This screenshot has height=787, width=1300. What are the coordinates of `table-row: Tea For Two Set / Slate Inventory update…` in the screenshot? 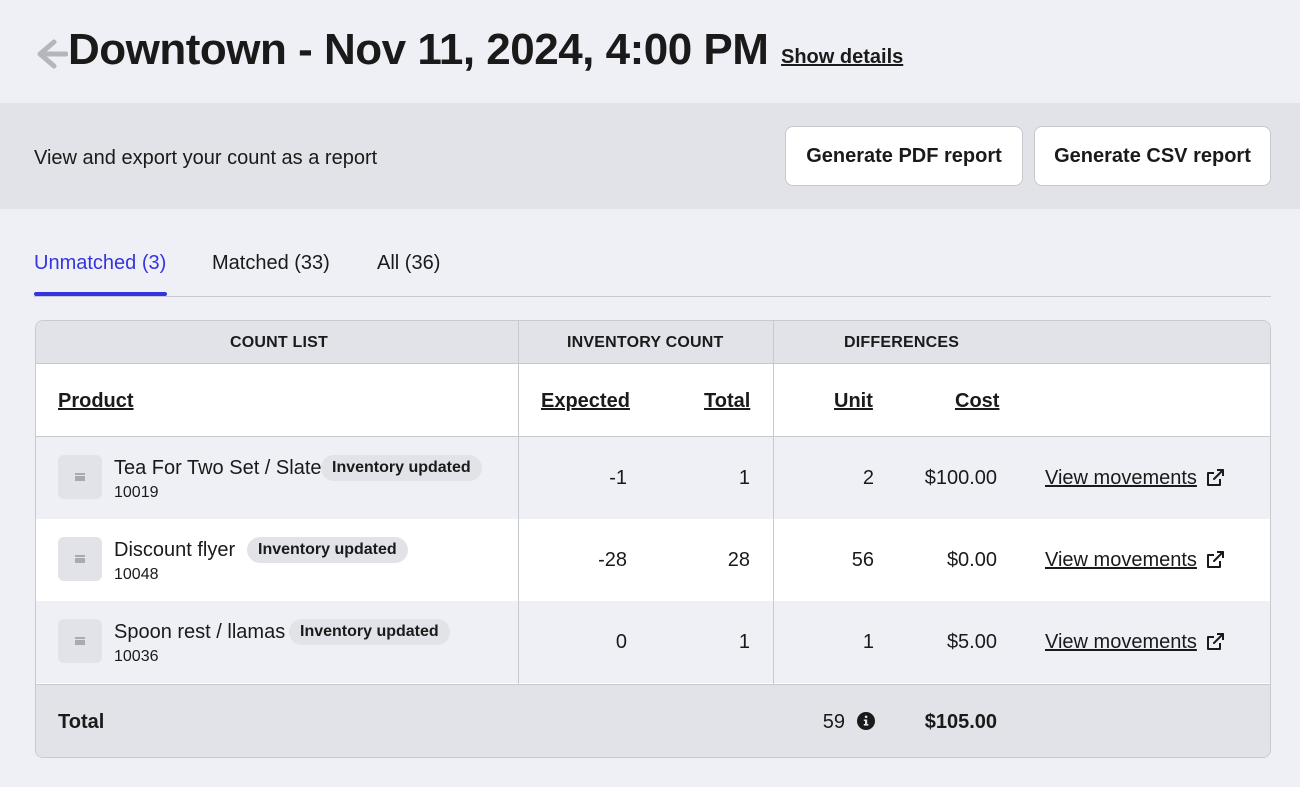 It's located at (653, 478).